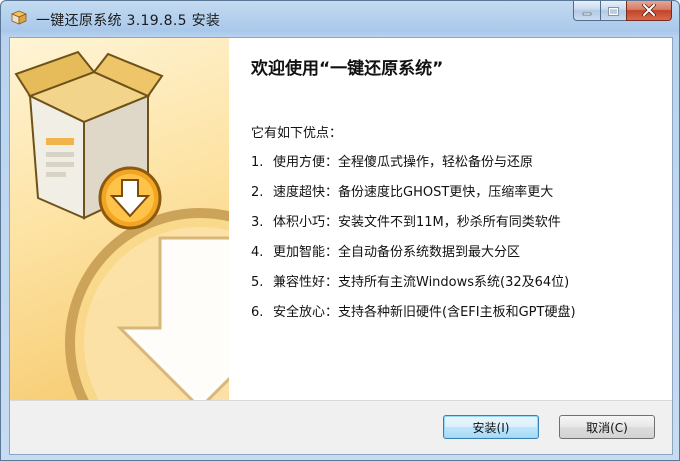  What do you see at coordinates (257, 312) in the screenshot?
I see `feature-number: 6.` at bounding box center [257, 312].